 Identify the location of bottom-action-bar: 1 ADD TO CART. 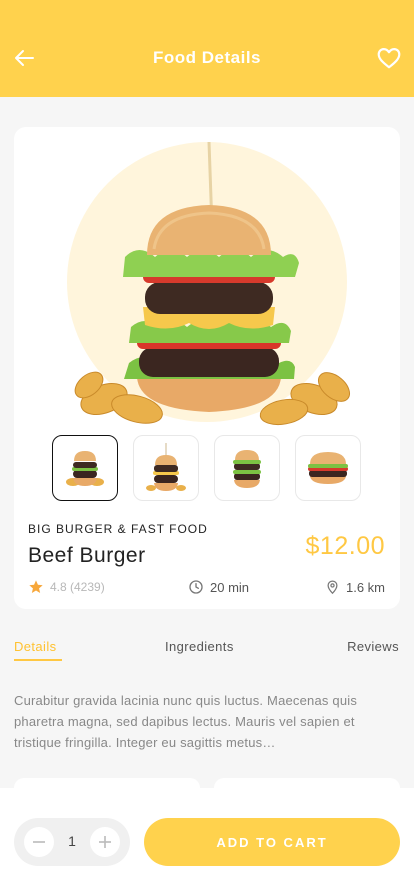
(207, 842).